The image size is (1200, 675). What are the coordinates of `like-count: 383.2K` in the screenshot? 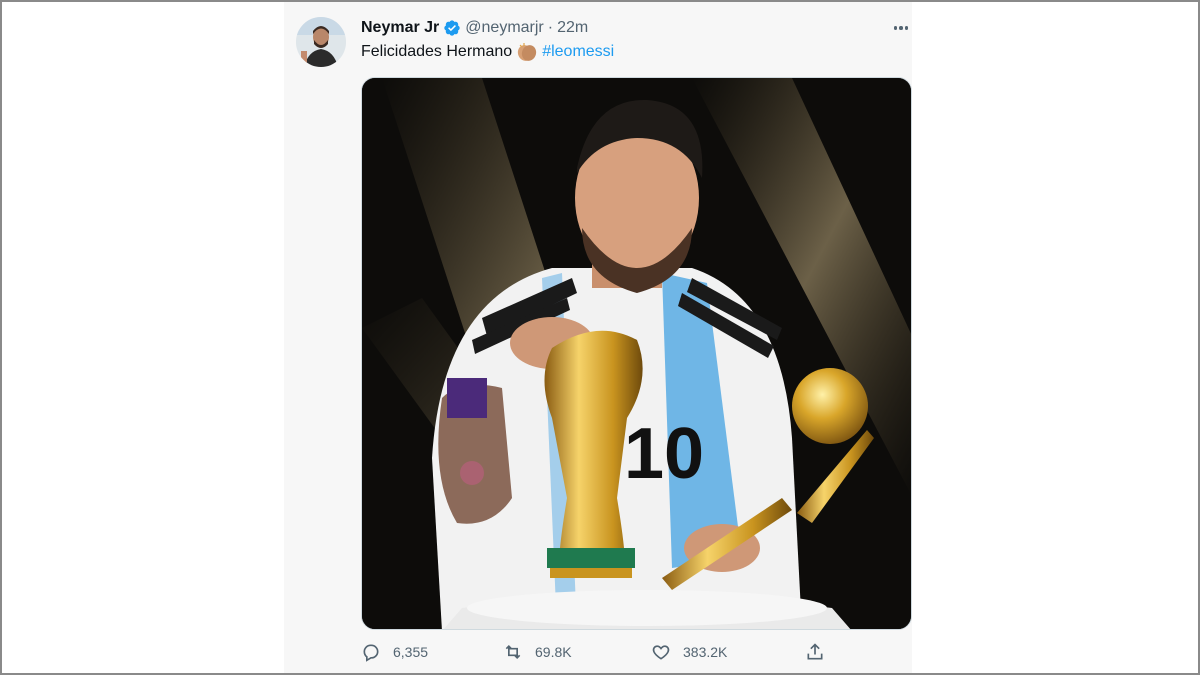 It's located at (705, 652).